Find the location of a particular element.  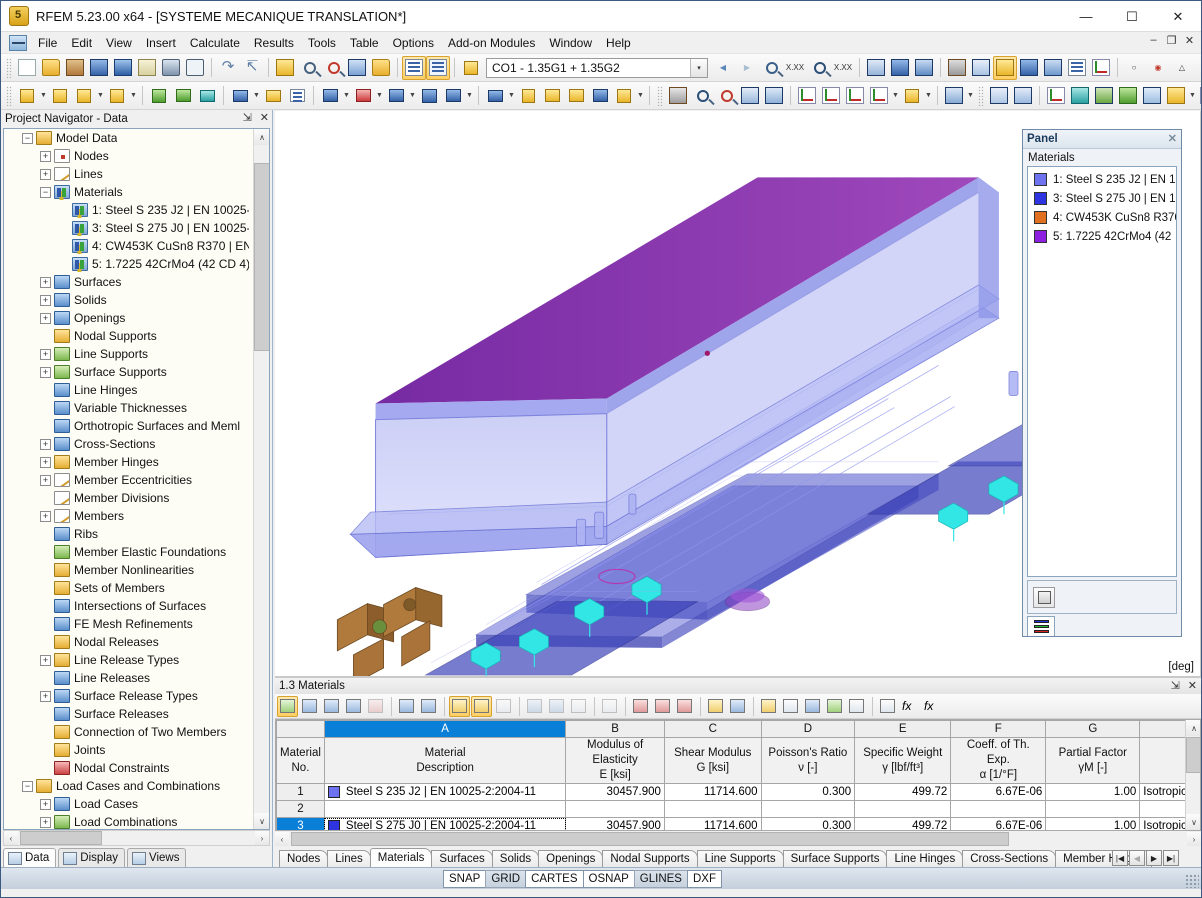

table-settings-button is located at coordinates (556, 706).